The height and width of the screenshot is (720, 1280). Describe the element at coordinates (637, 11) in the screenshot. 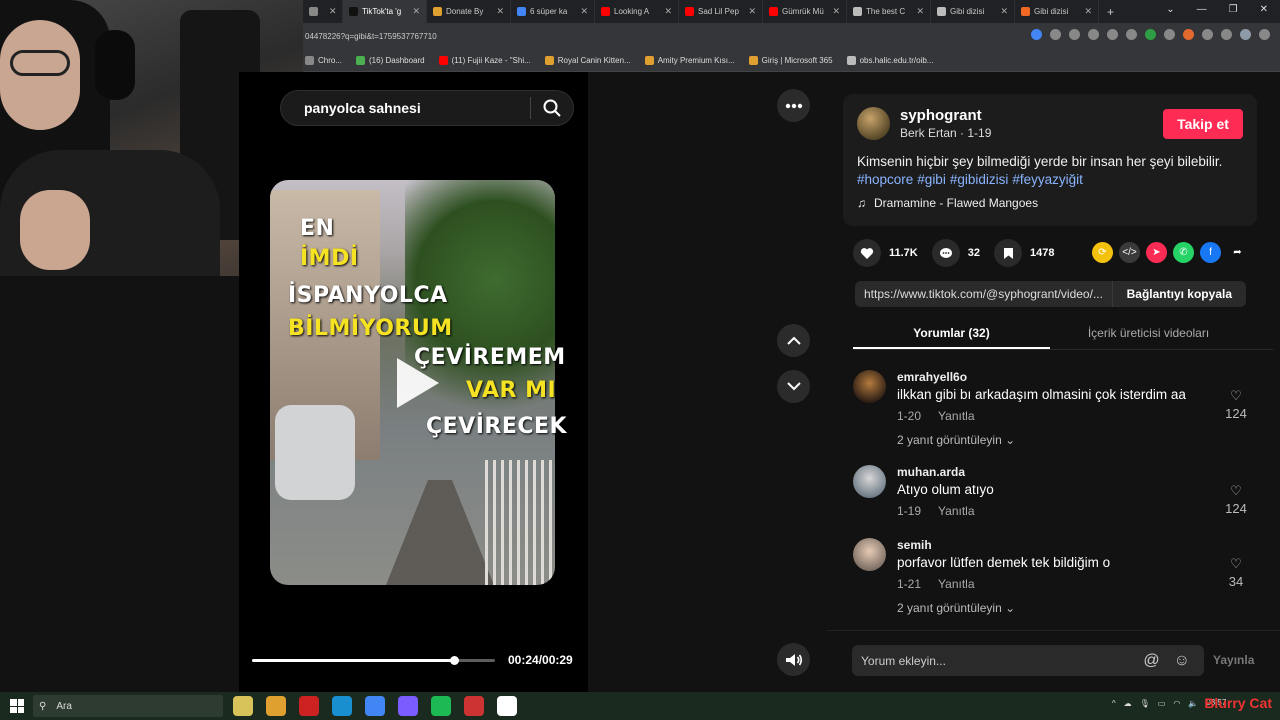

I see `browser-tab: Looking A ✕` at that location.